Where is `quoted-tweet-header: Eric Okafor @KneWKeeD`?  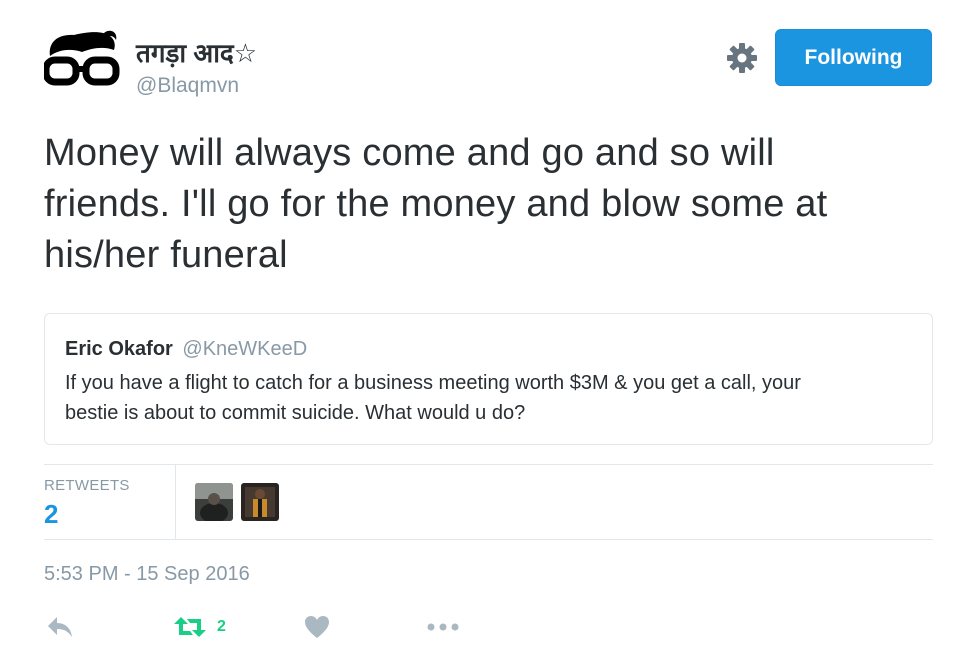 quoted-tweet-header: Eric Okafor @KneWKeeD is located at coordinates (186, 349).